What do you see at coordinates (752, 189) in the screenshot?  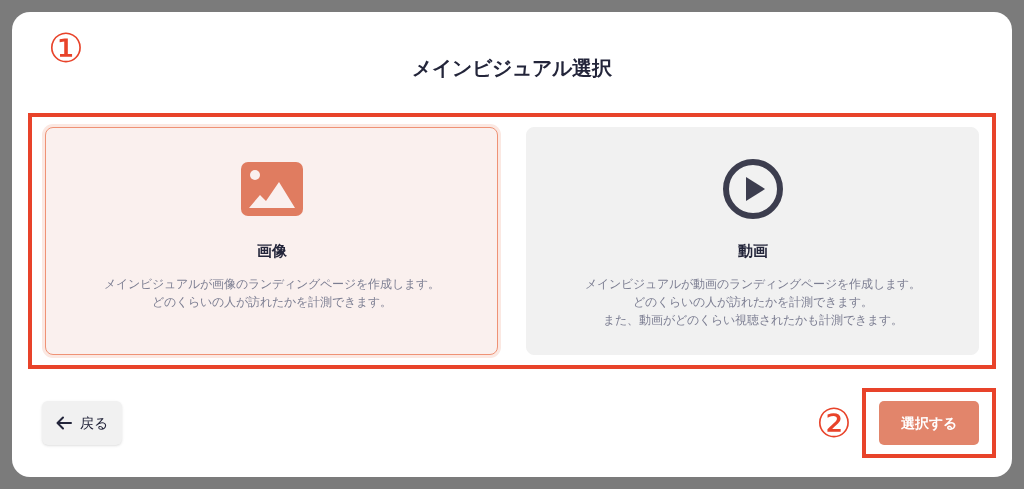 I see `play-icon` at bounding box center [752, 189].